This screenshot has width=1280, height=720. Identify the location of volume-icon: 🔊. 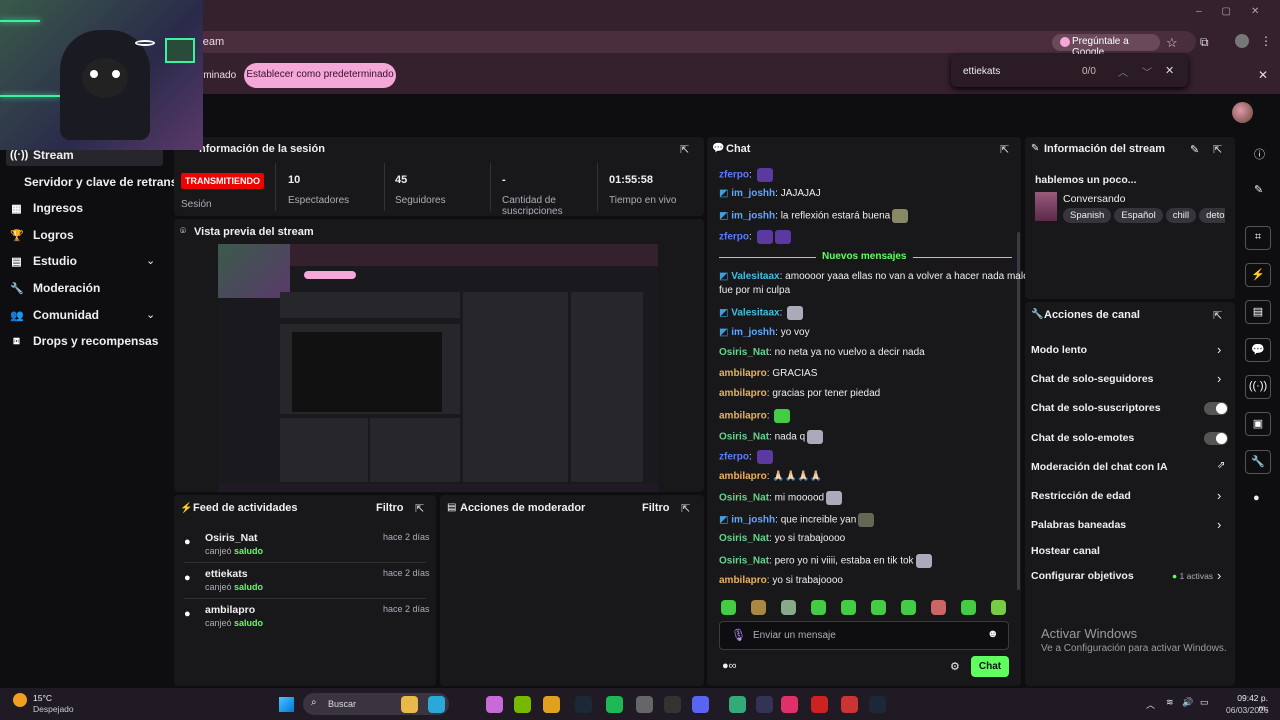
(1187, 702).